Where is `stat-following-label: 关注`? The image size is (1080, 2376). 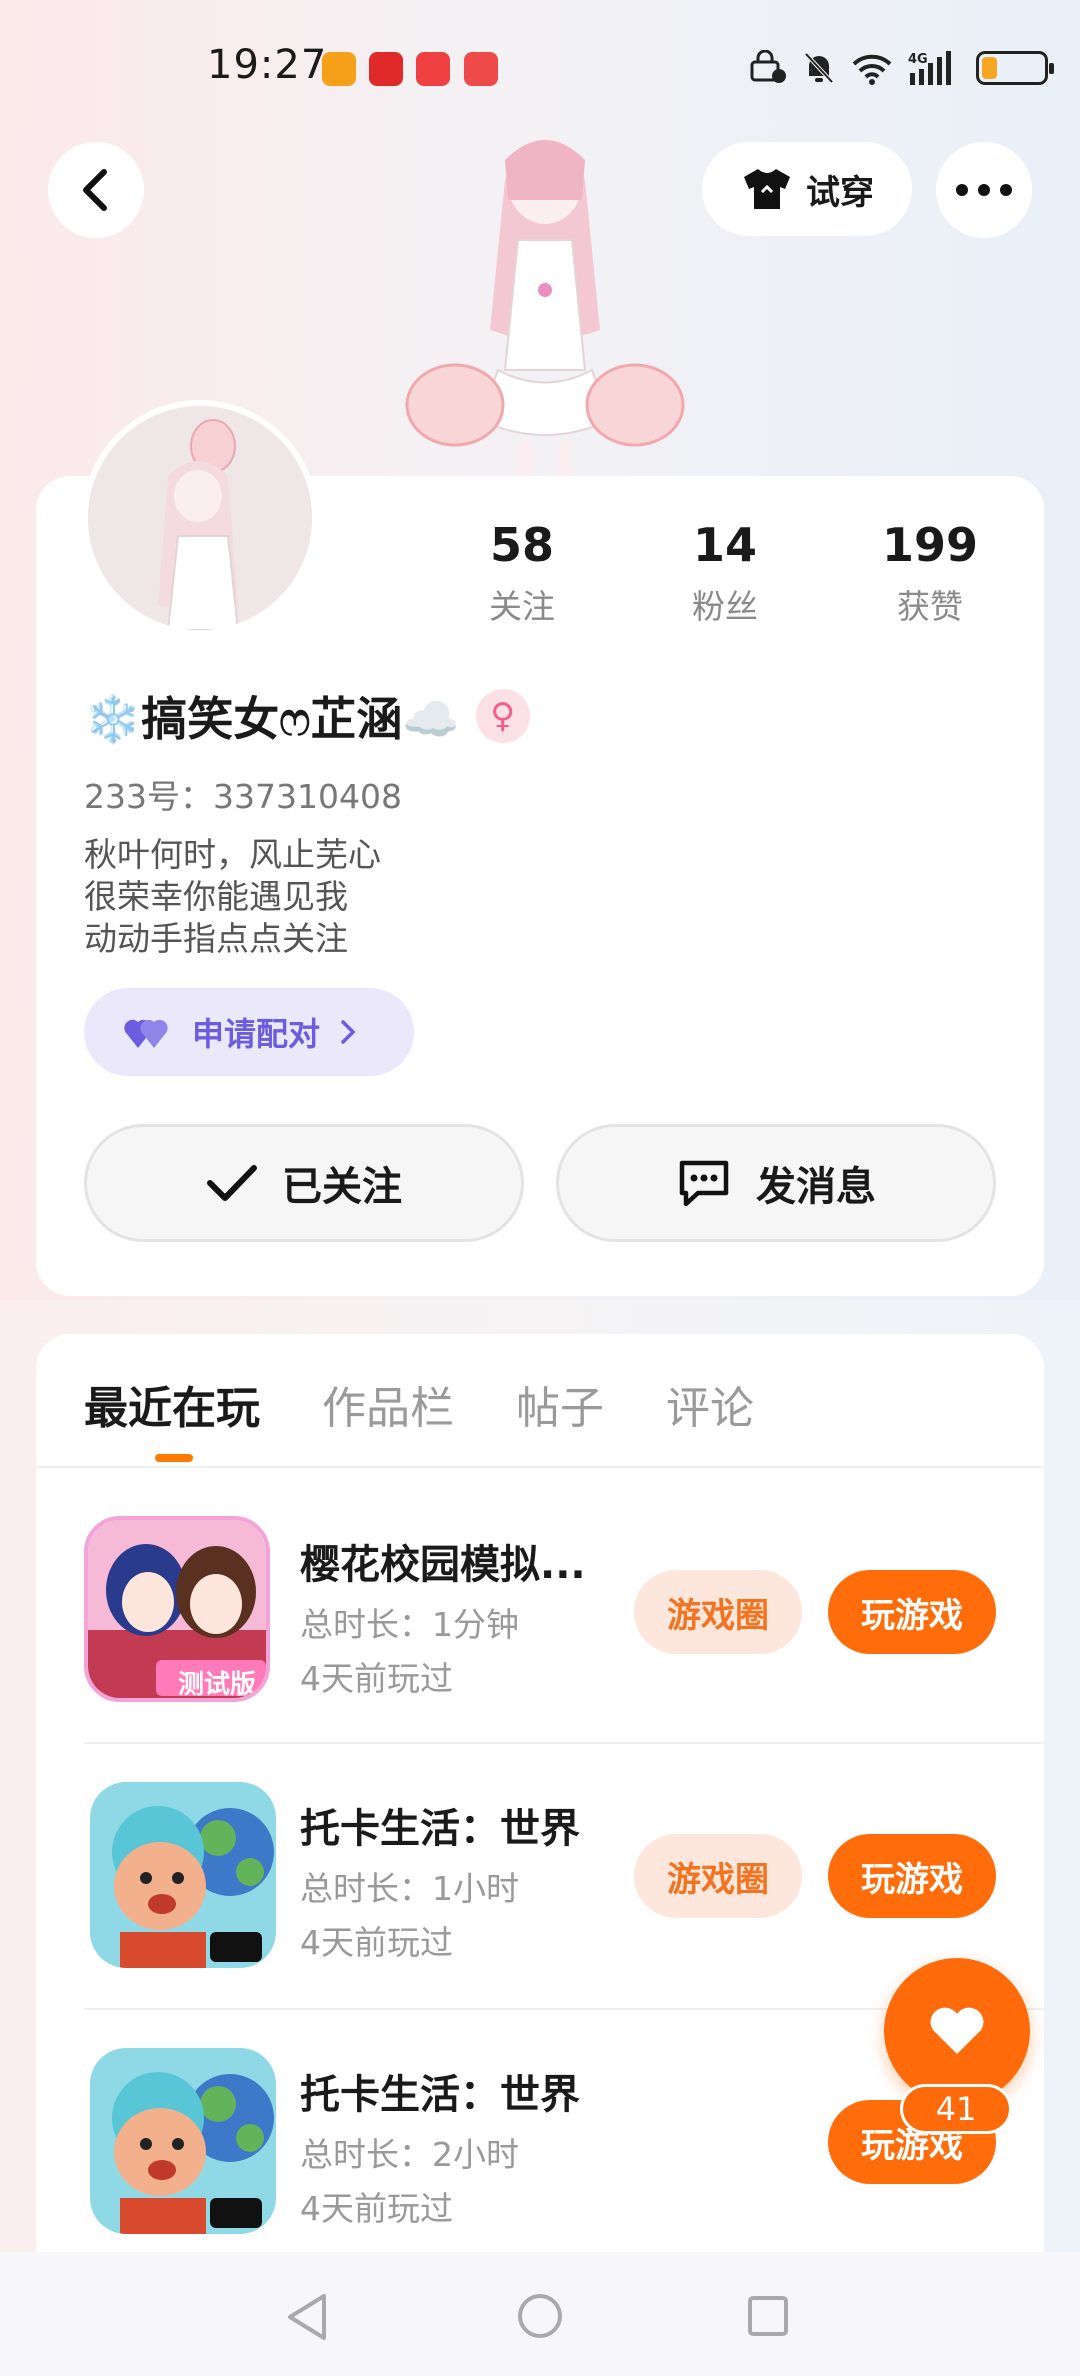 stat-following-label: 关注 is located at coordinates (522, 606).